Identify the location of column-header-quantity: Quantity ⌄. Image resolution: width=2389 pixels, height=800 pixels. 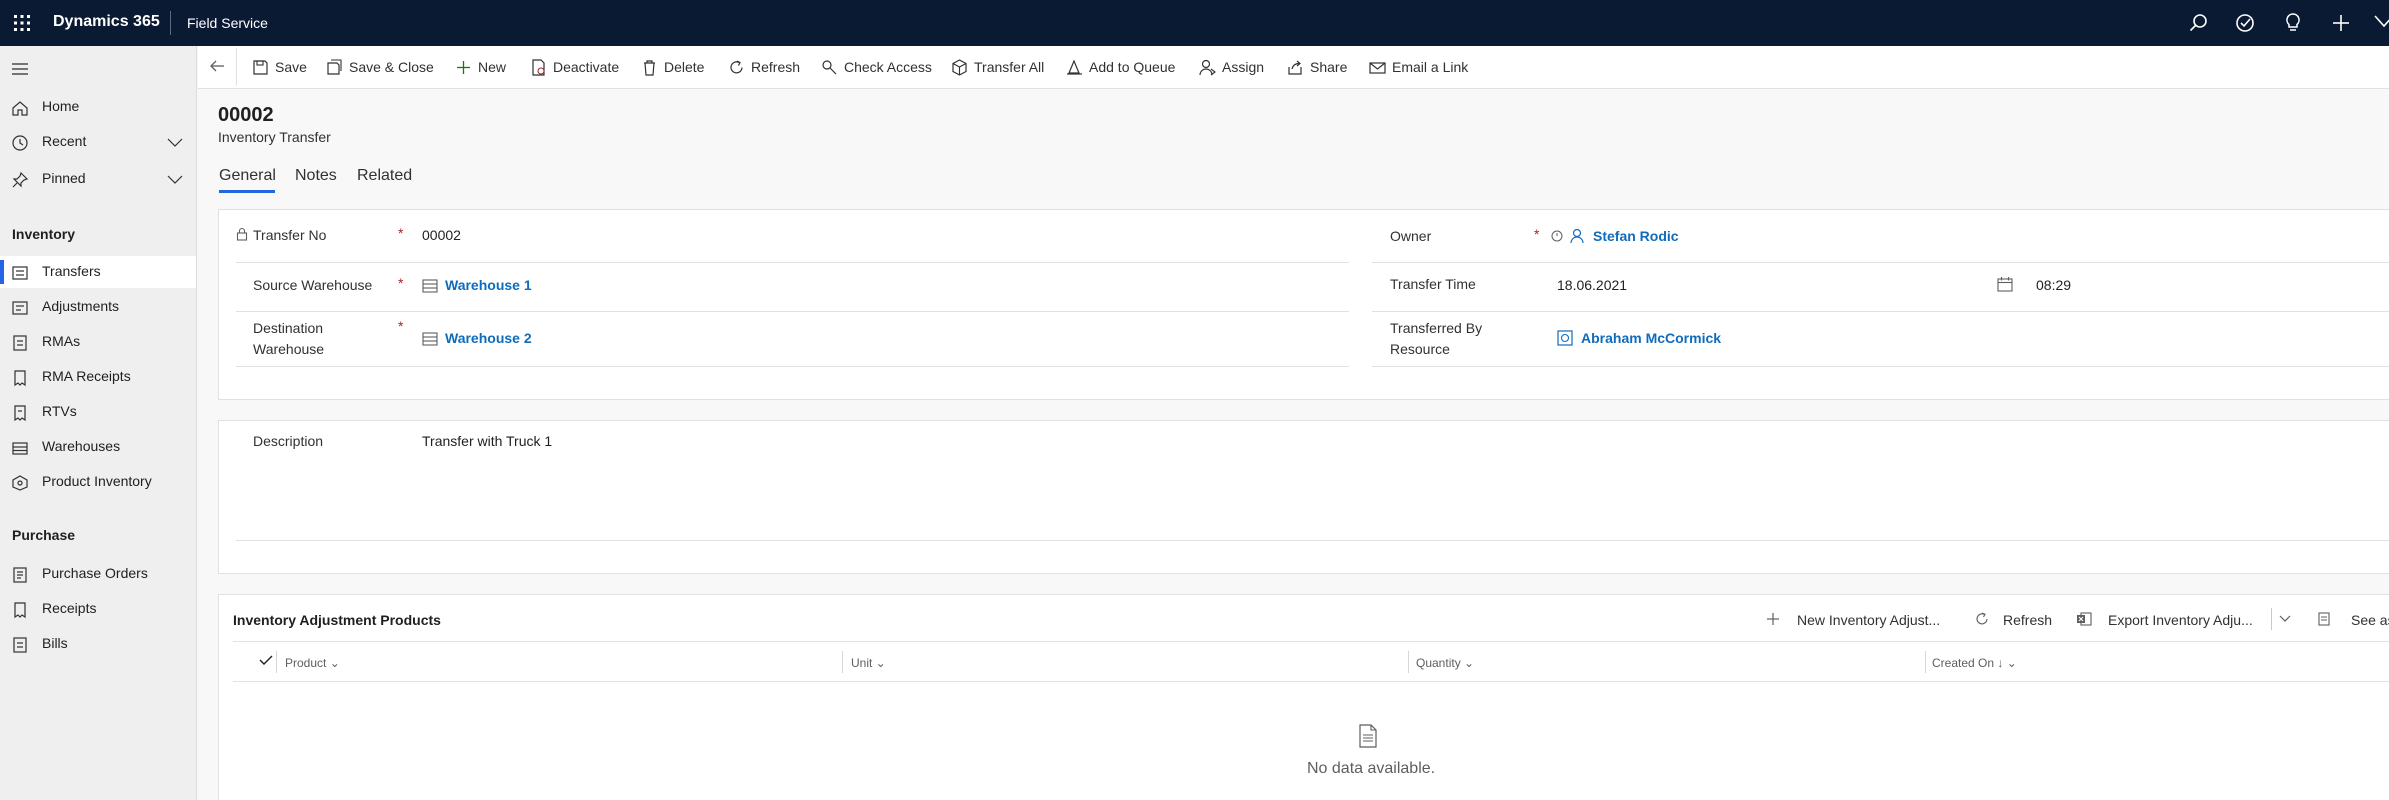
(1445, 663).